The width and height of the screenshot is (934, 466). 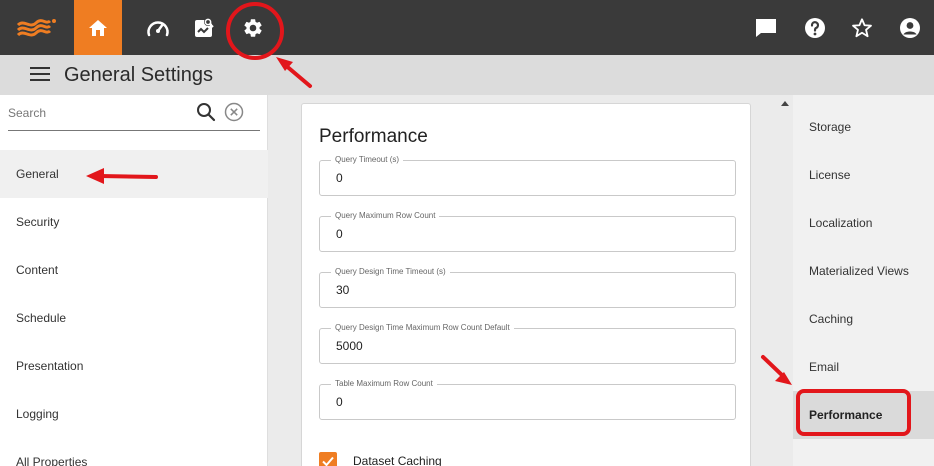 What do you see at coordinates (206, 112) in the screenshot?
I see `search-icon` at bounding box center [206, 112].